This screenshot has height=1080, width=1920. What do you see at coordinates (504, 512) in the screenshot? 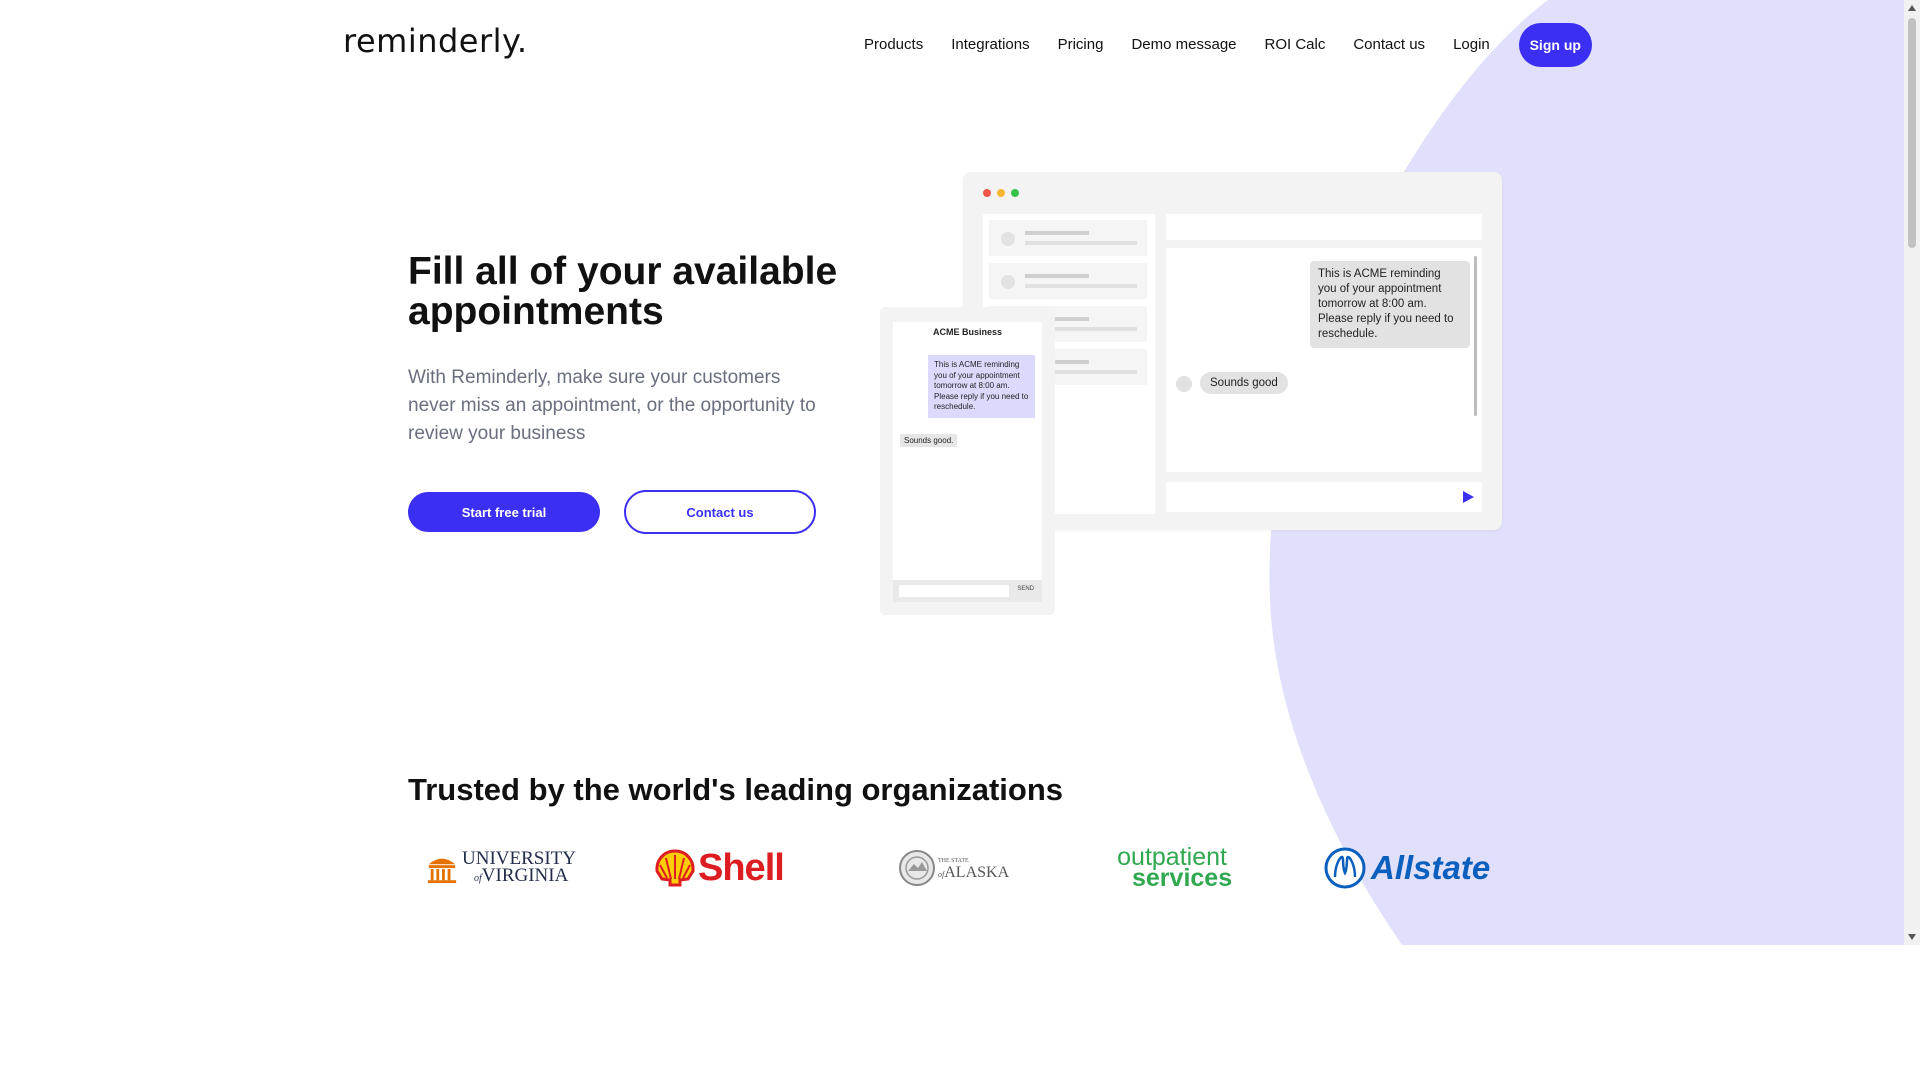
I see `start-free-trial-button: Start free trial` at bounding box center [504, 512].